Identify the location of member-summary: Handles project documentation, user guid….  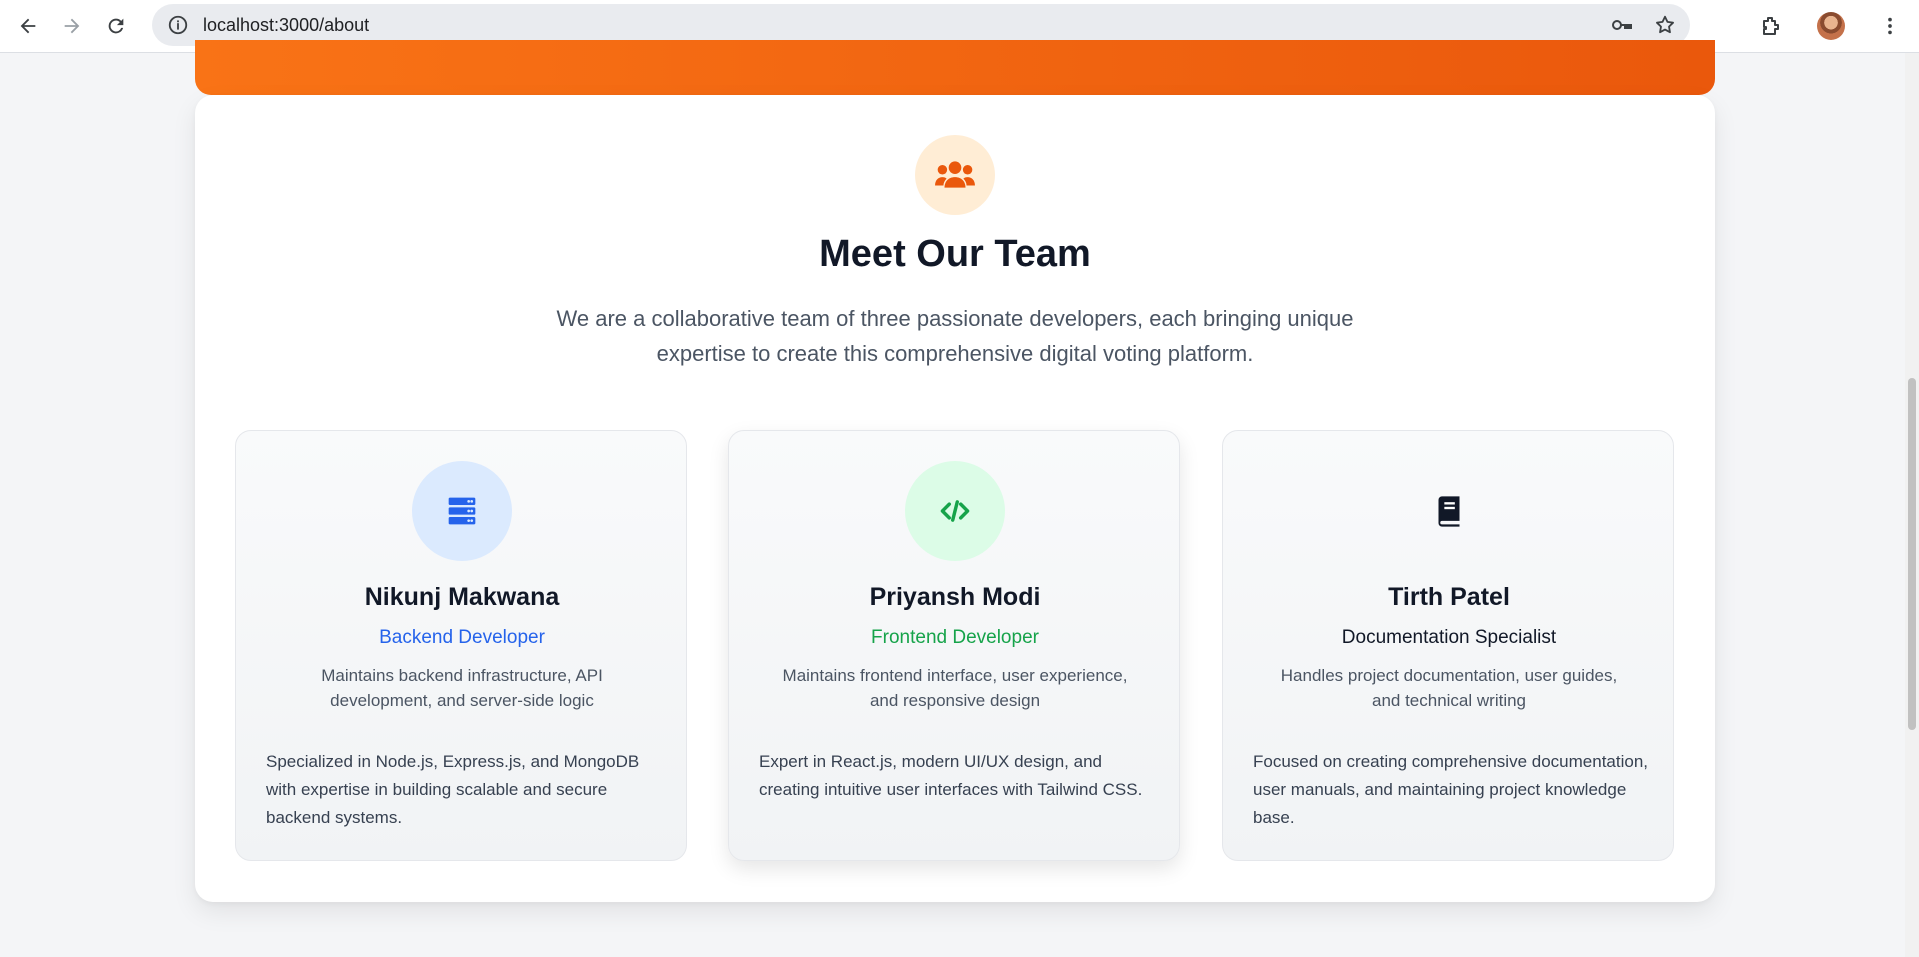
(1449, 688).